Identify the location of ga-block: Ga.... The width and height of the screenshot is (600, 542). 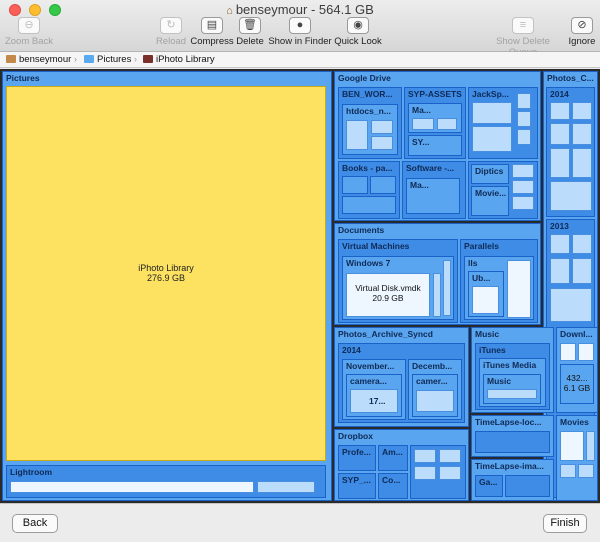
(489, 486).